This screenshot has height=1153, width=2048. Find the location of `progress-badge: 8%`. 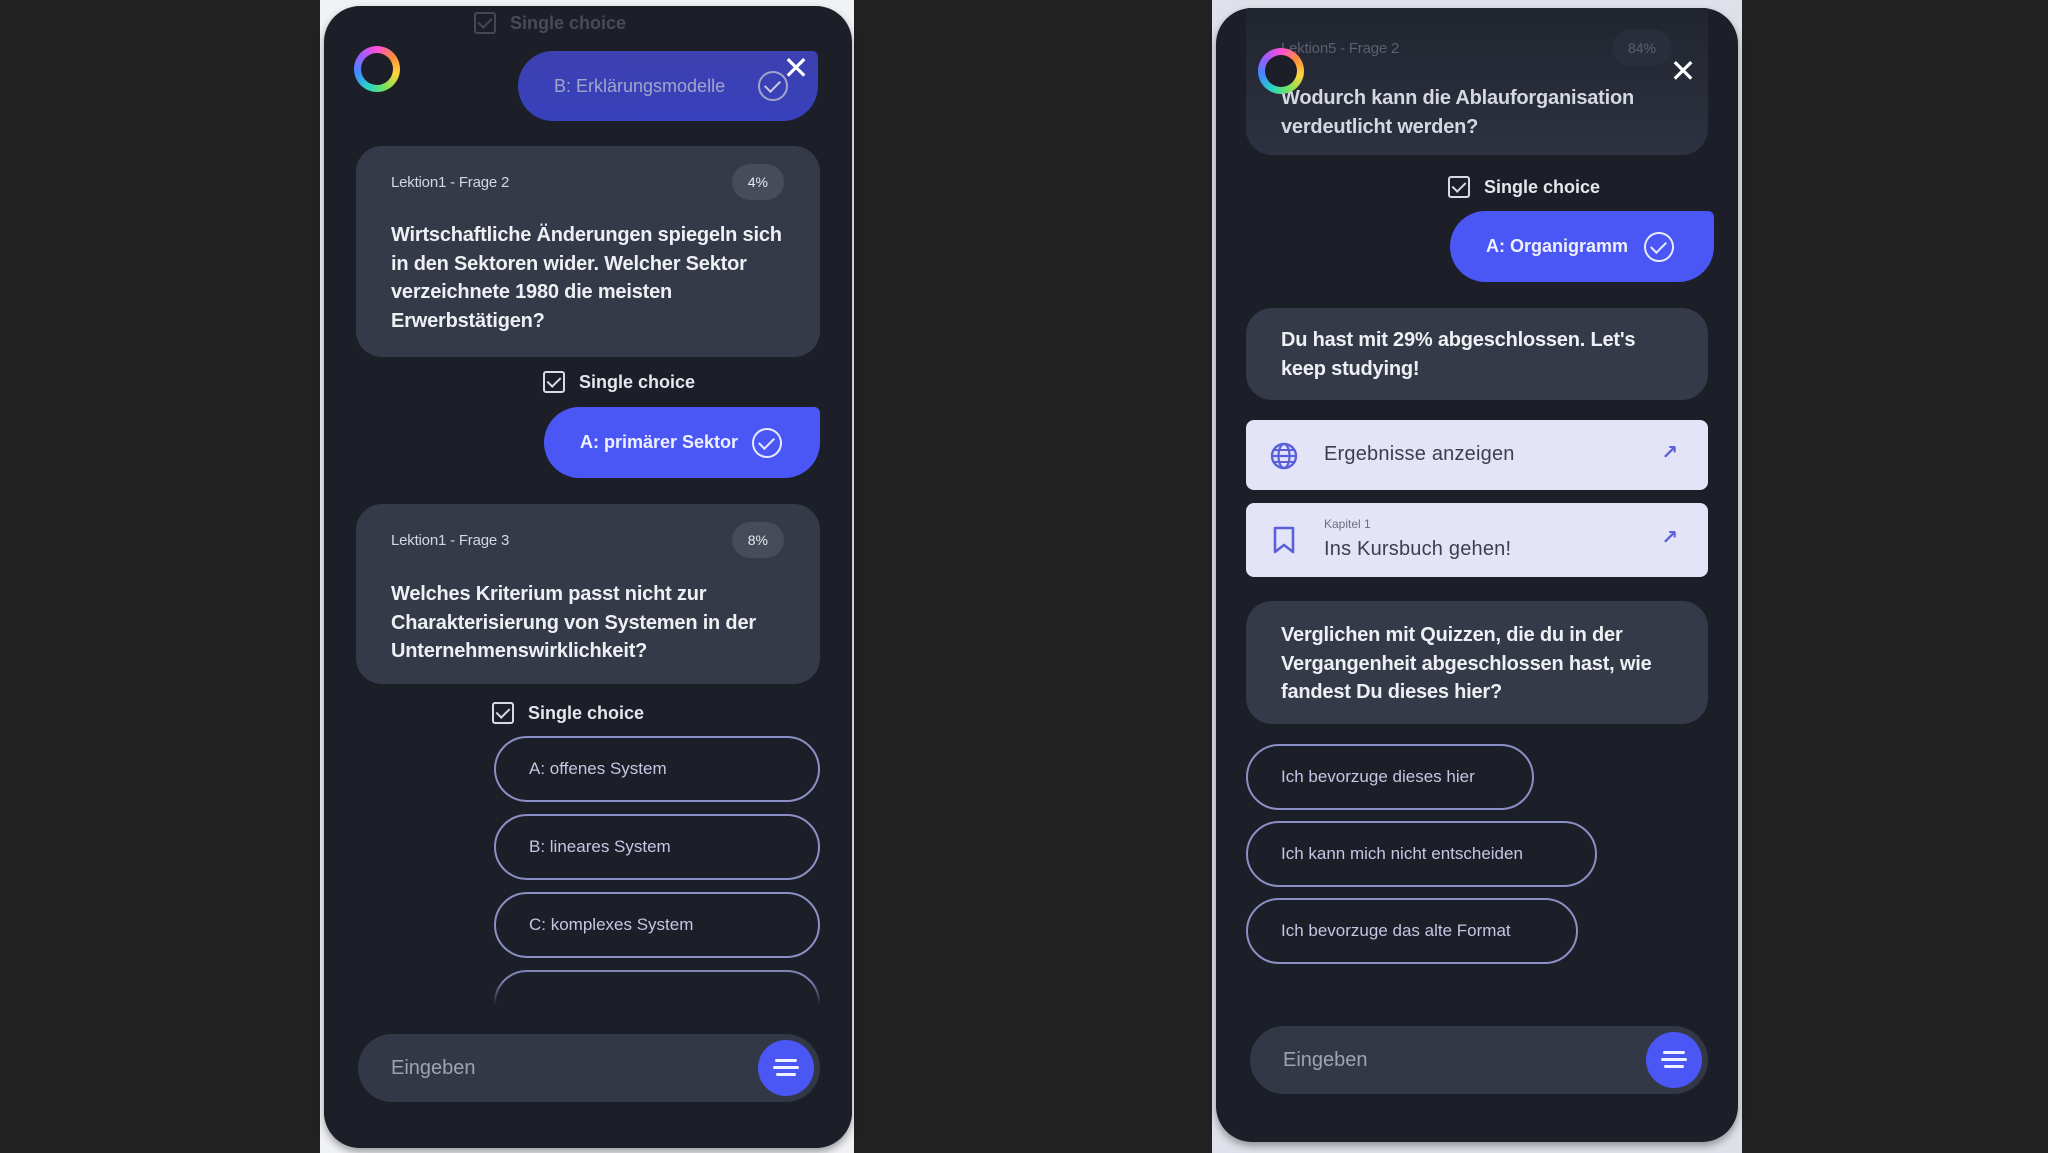

progress-badge: 8% is located at coordinates (757, 540).